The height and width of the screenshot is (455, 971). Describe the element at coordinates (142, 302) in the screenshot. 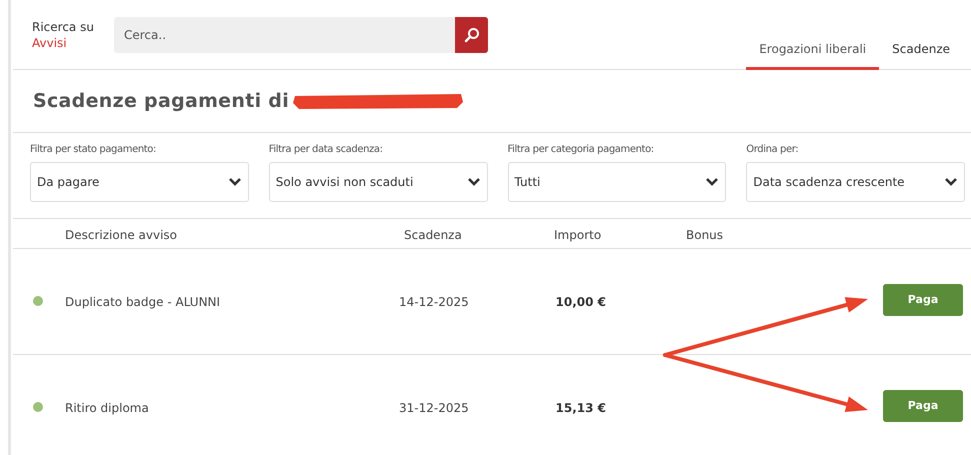

I see `table-cell-text: Duplicato badge - ALUNNI` at that location.